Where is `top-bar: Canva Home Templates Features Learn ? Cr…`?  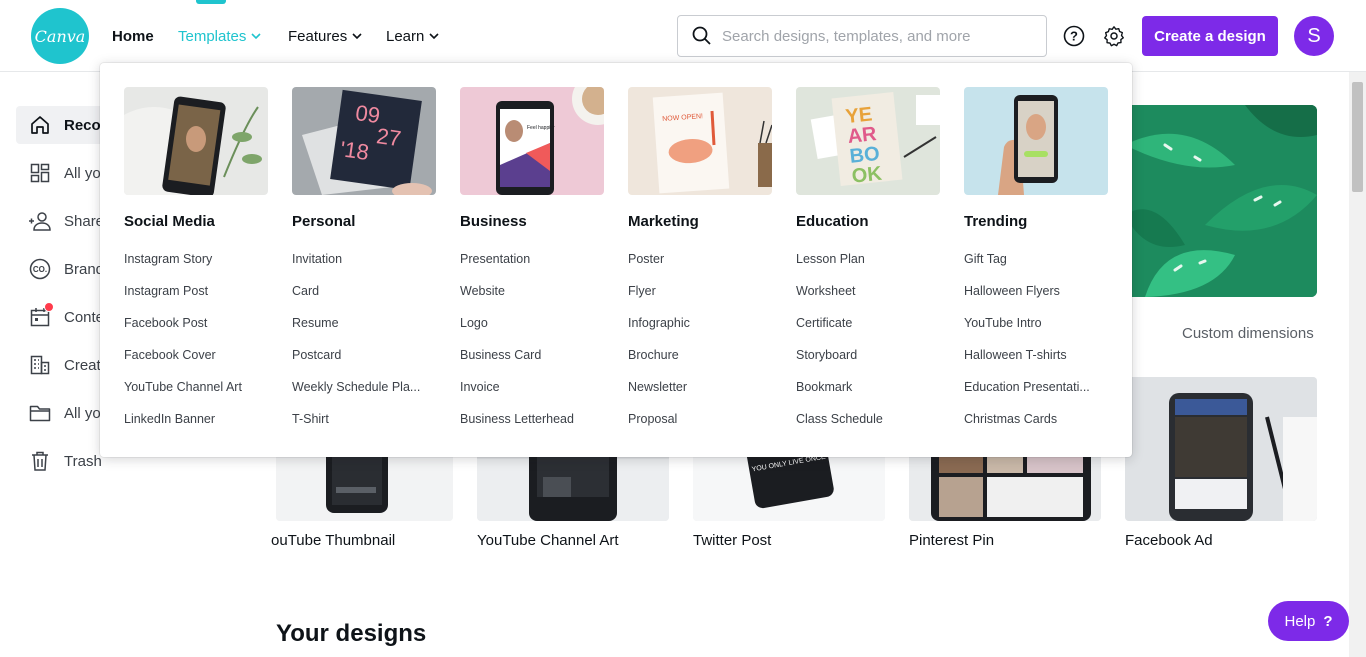
top-bar: Canva Home Templates Features Learn ? Cr… is located at coordinates (683, 36).